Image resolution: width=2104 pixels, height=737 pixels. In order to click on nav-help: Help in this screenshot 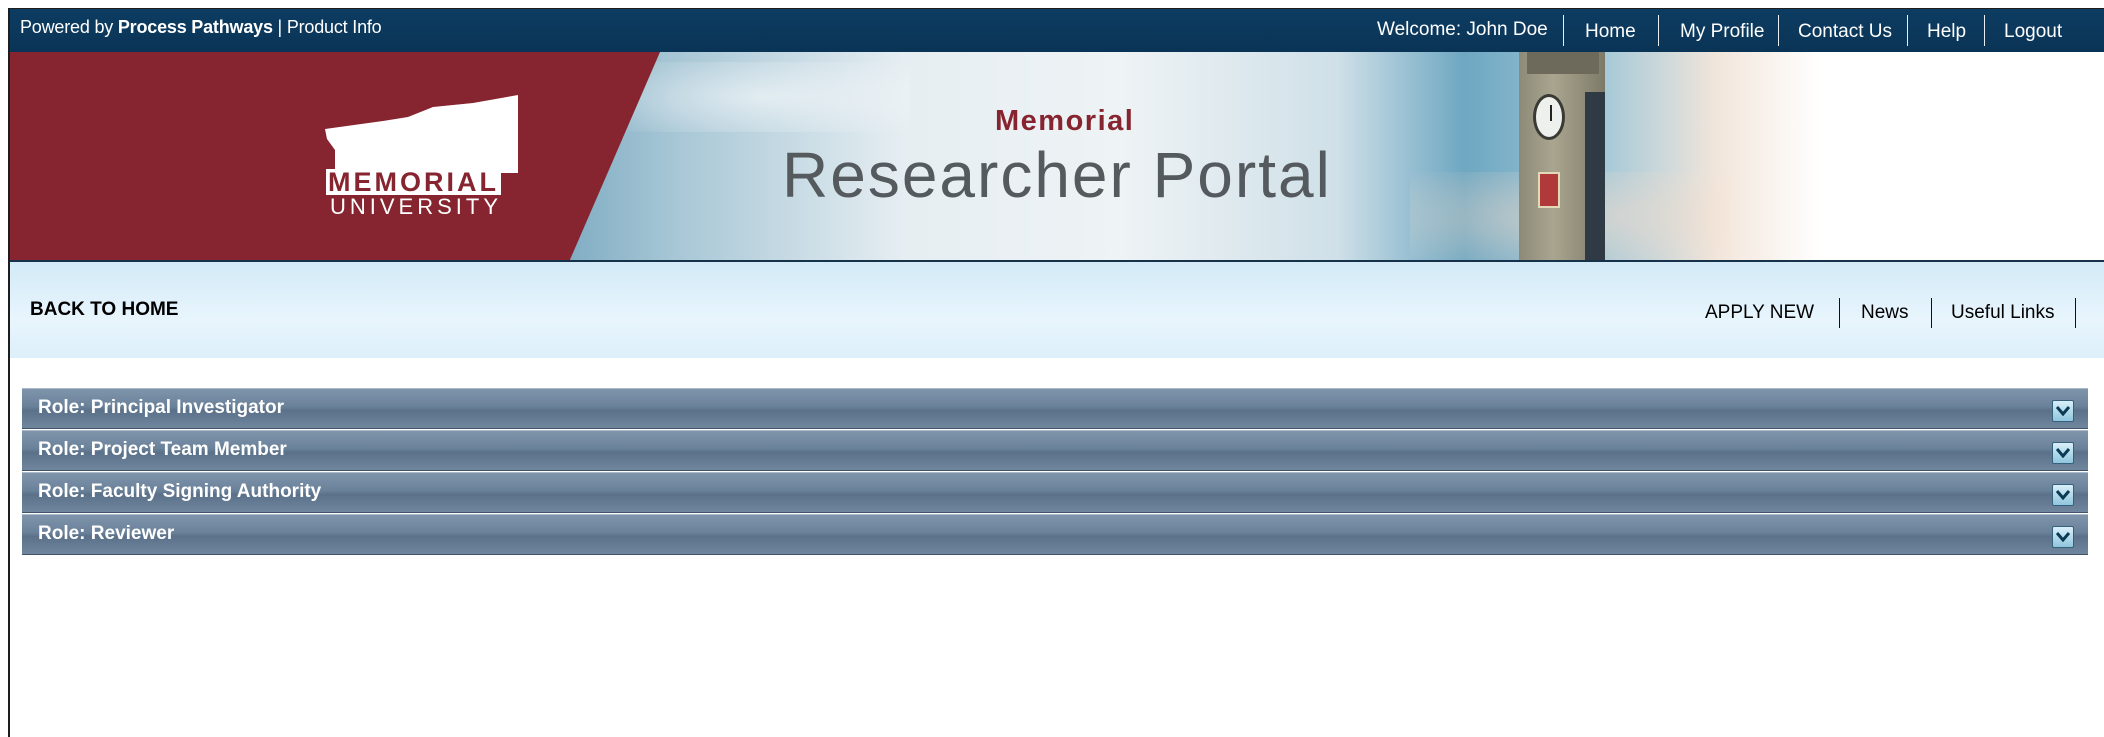, I will do `click(1946, 32)`.